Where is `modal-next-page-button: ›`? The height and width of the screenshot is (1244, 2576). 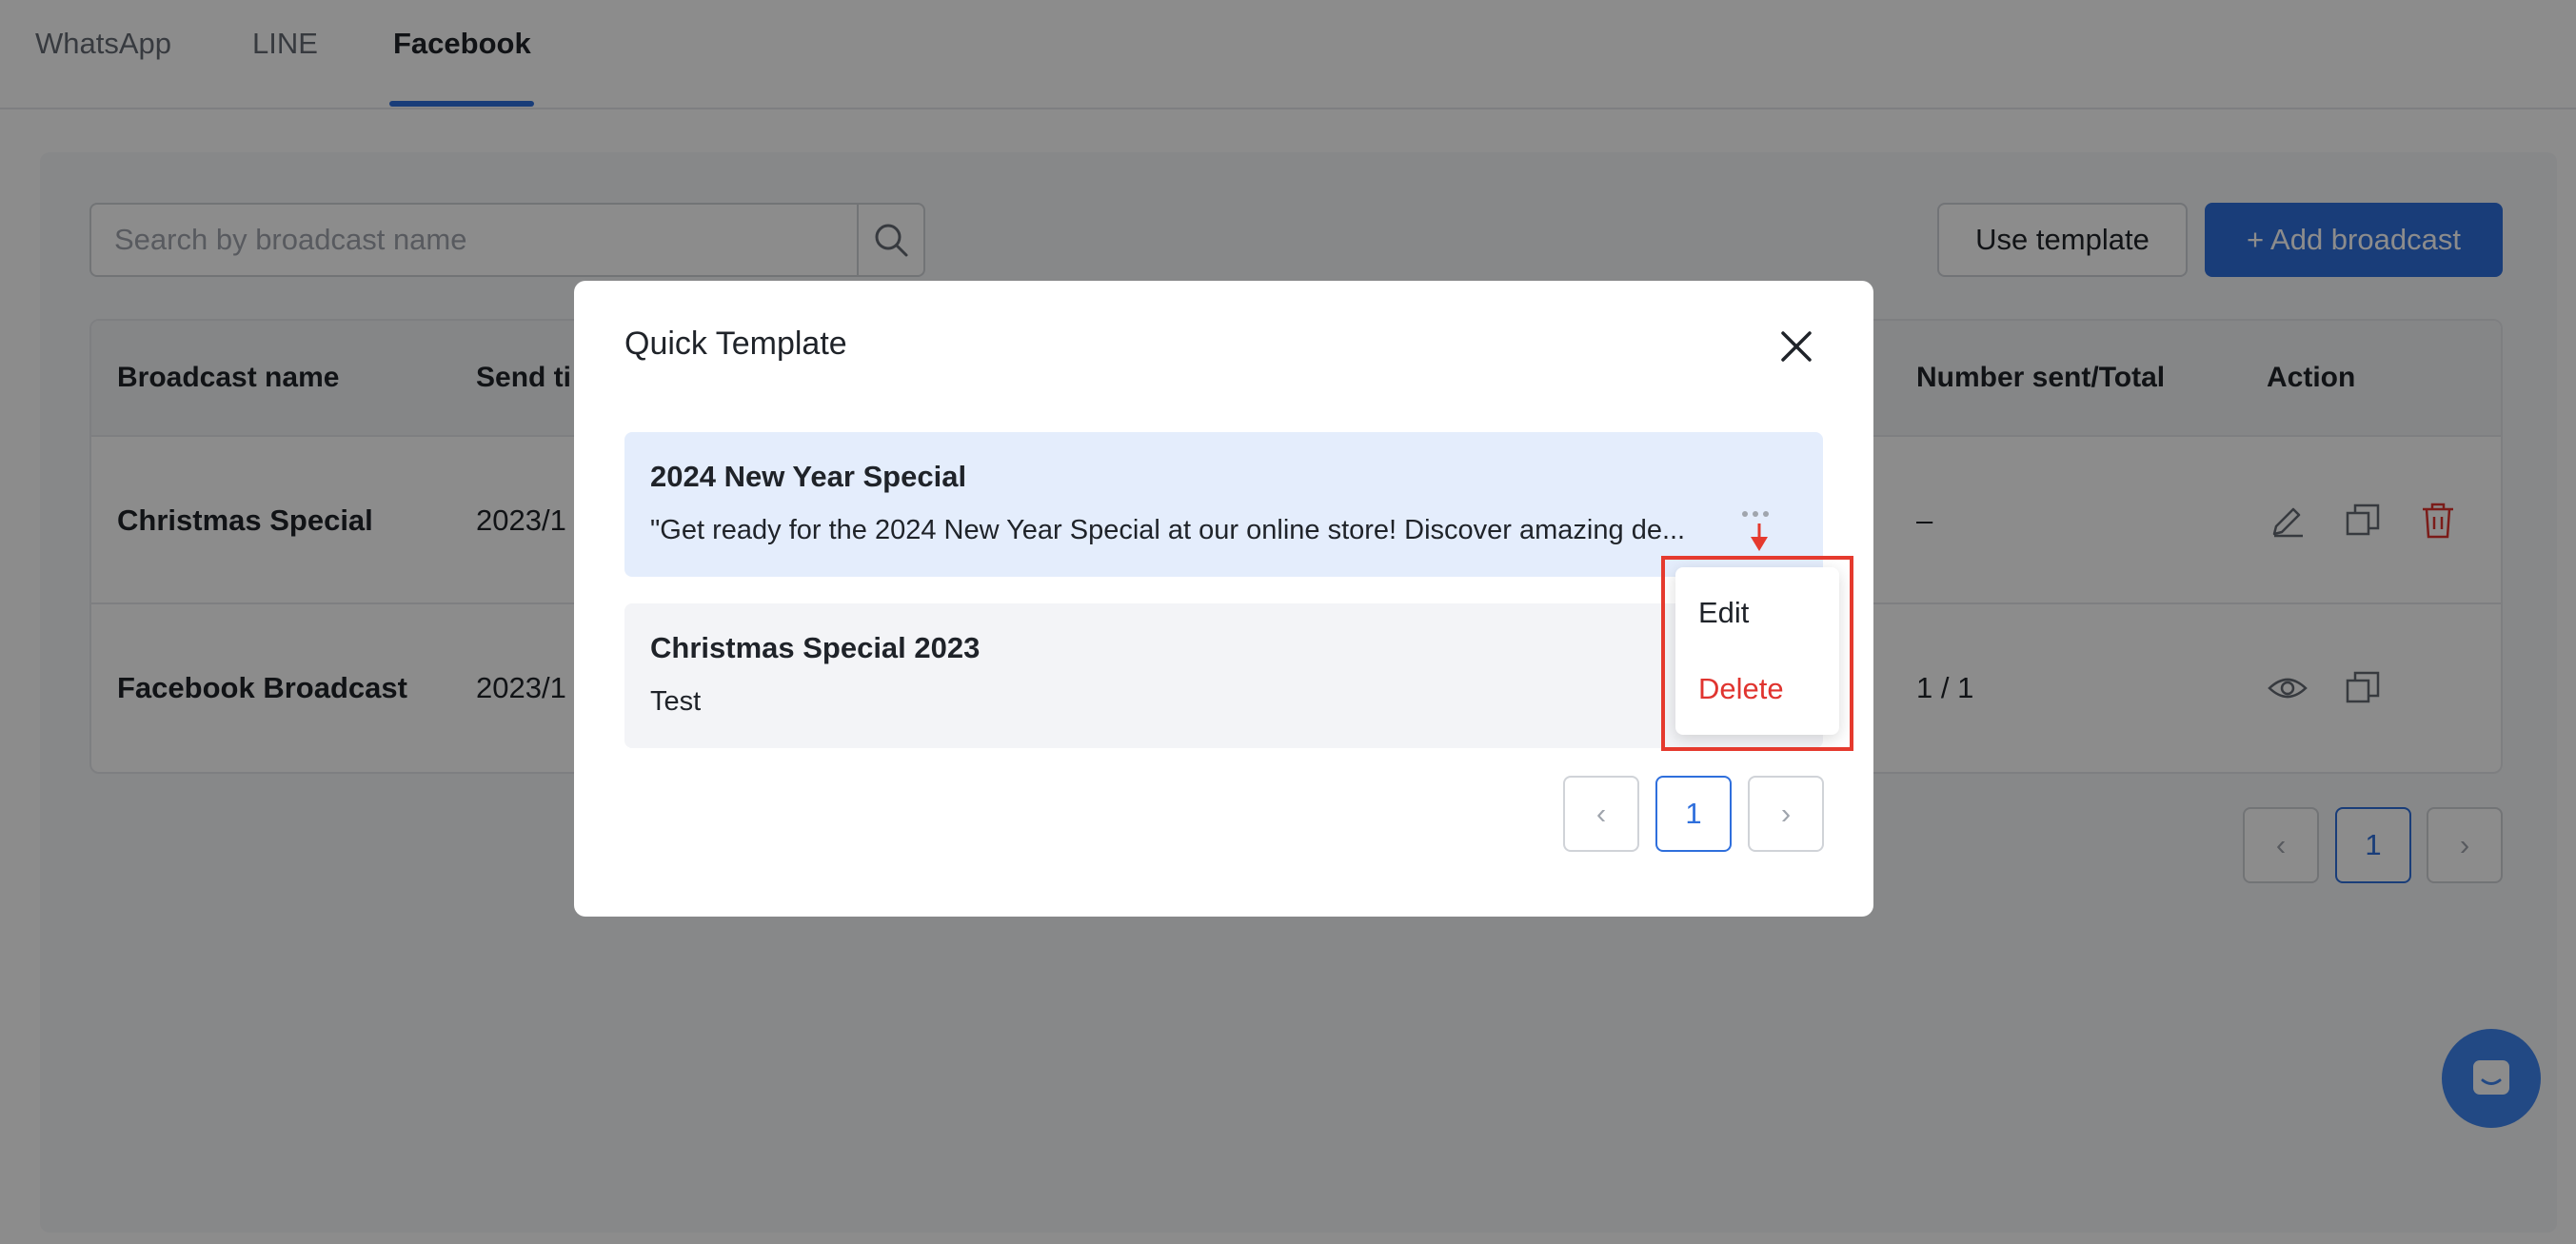
modal-next-page-button: › is located at coordinates (1786, 814).